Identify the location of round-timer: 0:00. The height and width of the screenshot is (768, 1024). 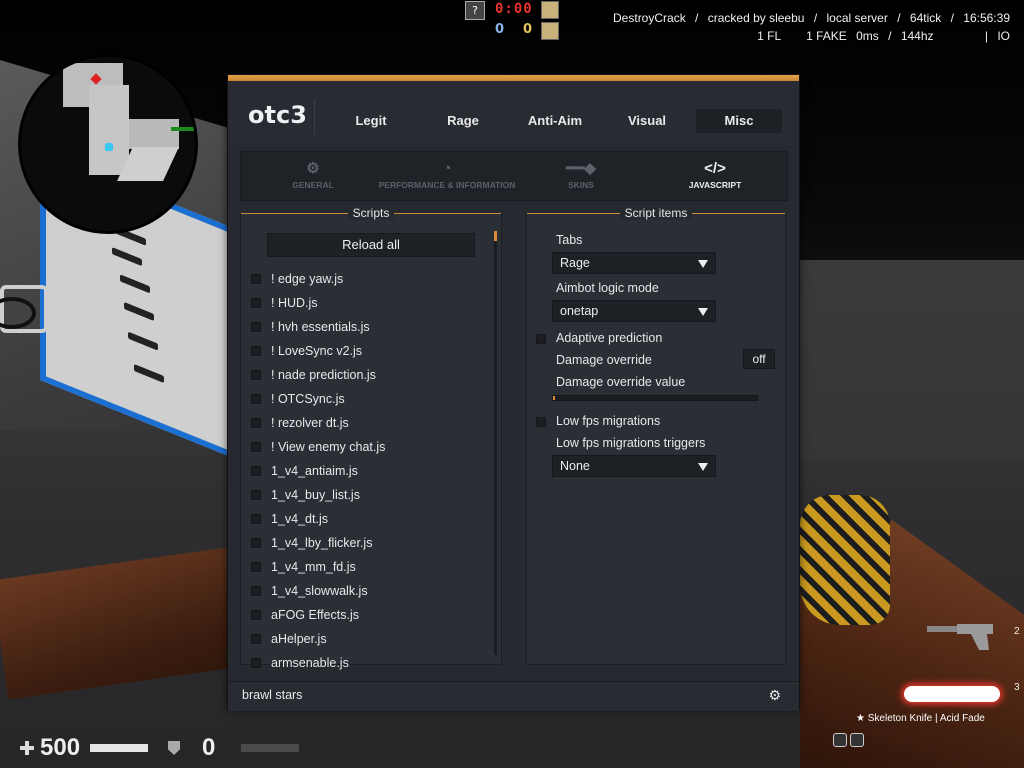
(514, 9).